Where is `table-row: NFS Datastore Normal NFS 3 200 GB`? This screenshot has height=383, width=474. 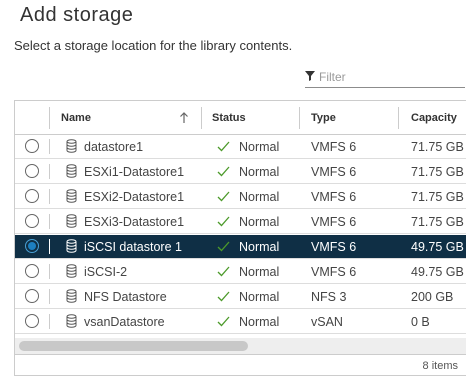 table-row: NFS Datastore Normal NFS 3 200 GB is located at coordinates (240, 297).